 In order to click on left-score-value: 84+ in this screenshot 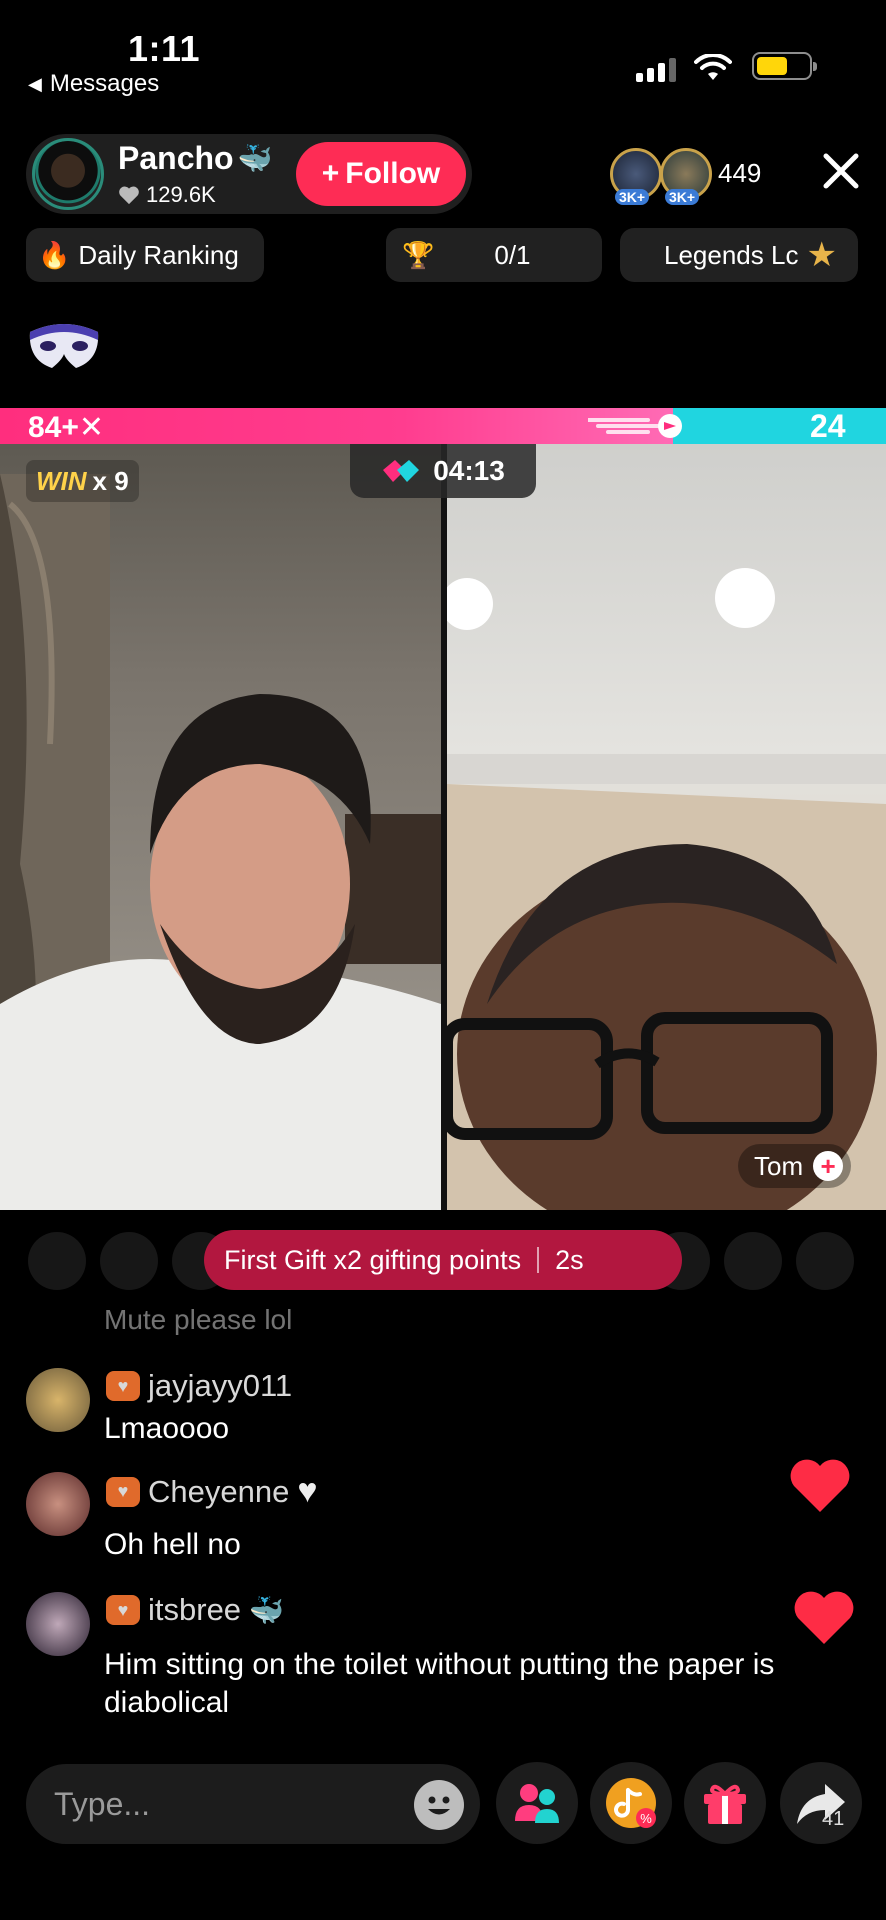, I will do `click(53, 427)`.